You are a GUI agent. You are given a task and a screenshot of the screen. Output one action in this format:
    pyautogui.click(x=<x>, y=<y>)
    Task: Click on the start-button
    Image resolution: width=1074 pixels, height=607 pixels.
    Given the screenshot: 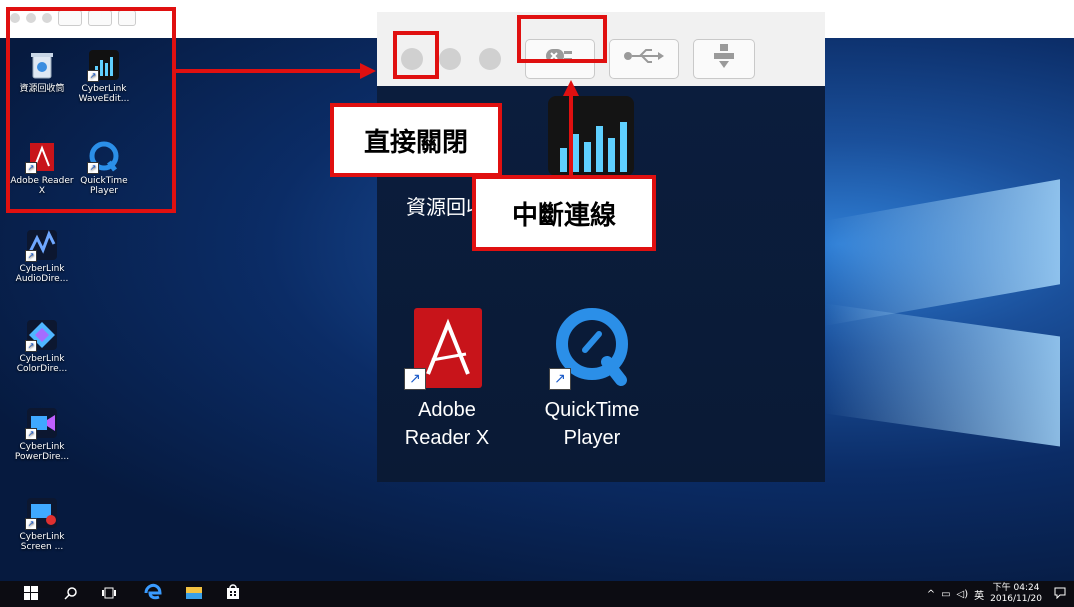 What is the action you would take?
    pyautogui.click(x=31, y=595)
    